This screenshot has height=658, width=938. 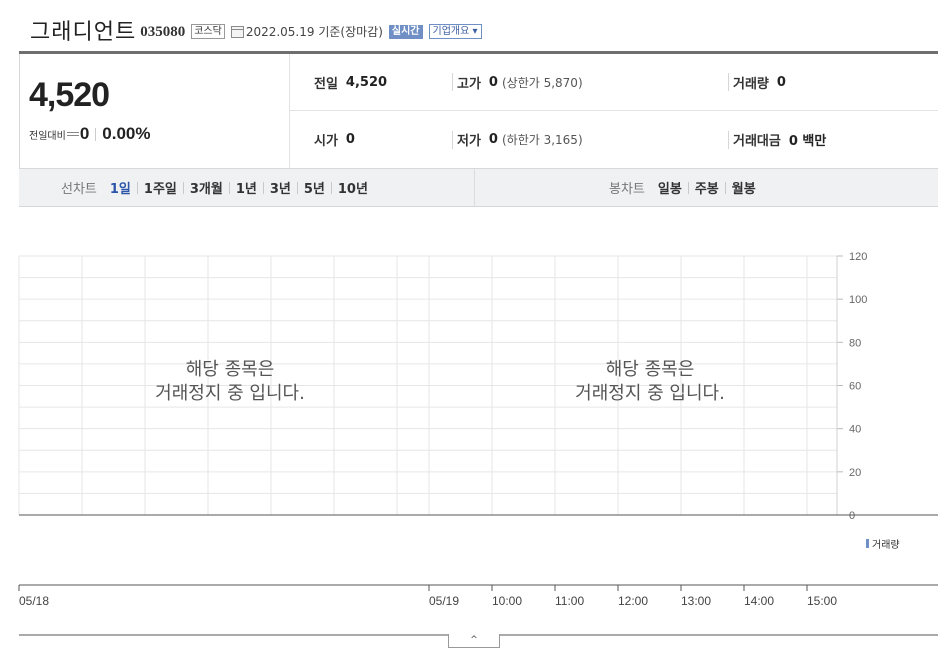 I want to click on line-tab-3: 1년, so click(x=246, y=187).